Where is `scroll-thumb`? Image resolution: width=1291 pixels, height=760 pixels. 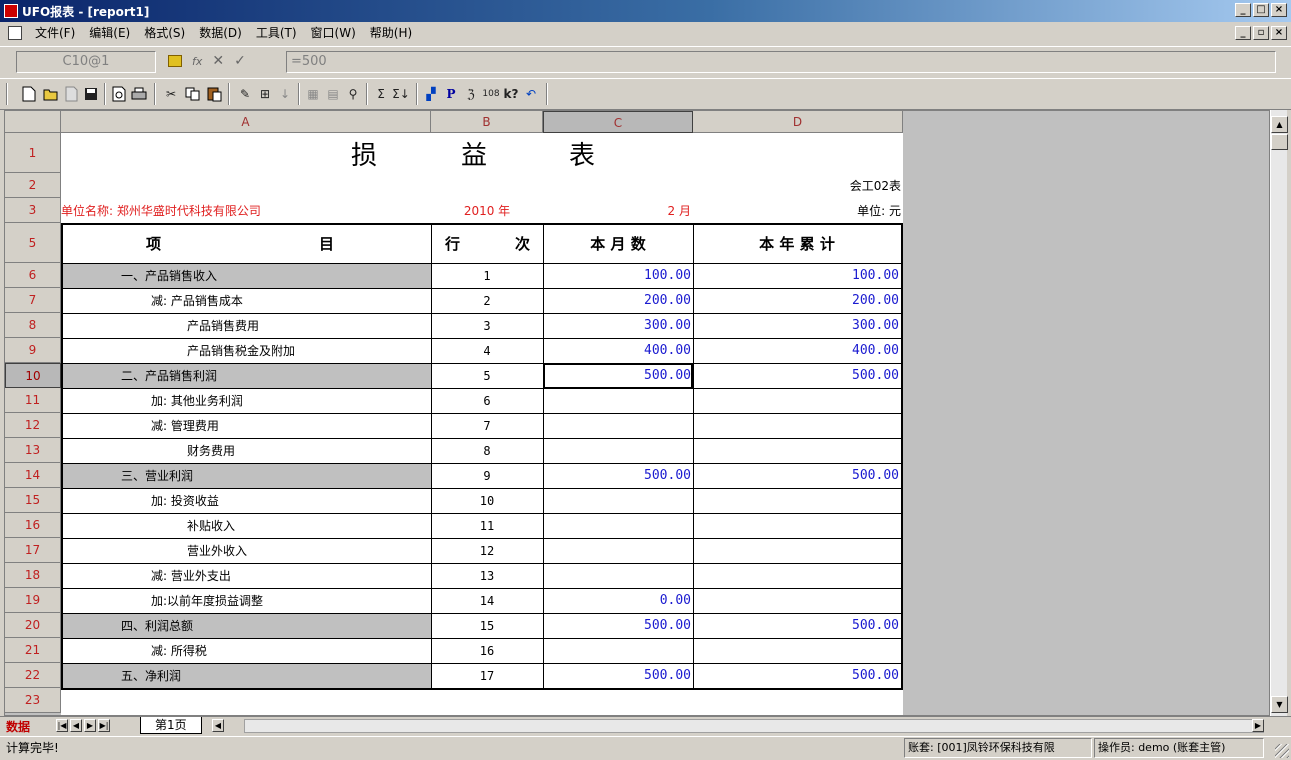 scroll-thumb is located at coordinates (1279, 142).